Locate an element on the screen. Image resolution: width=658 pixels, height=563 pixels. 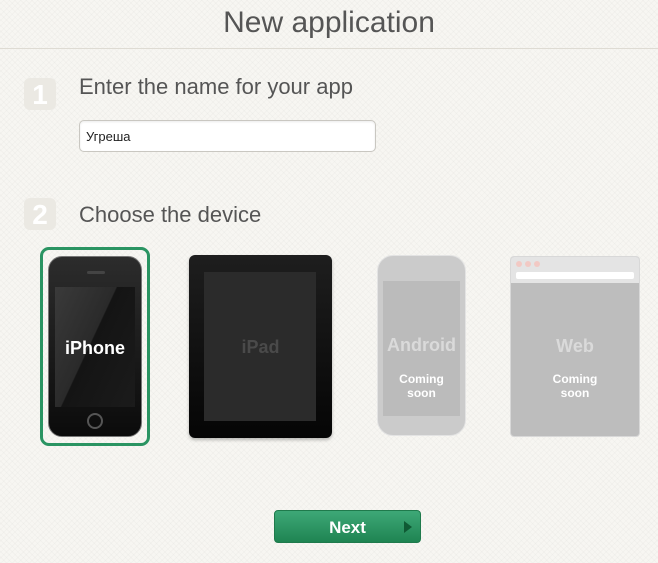
page-title: New application is located at coordinates (329, 22).